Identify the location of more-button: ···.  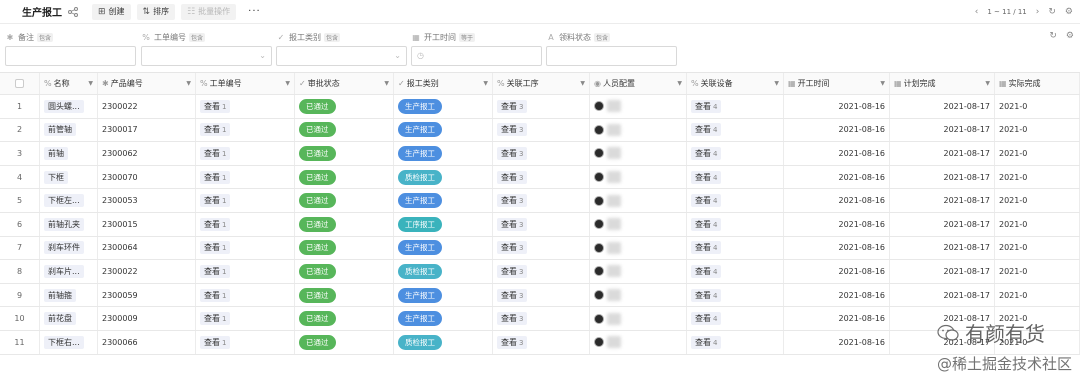
(254, 11).